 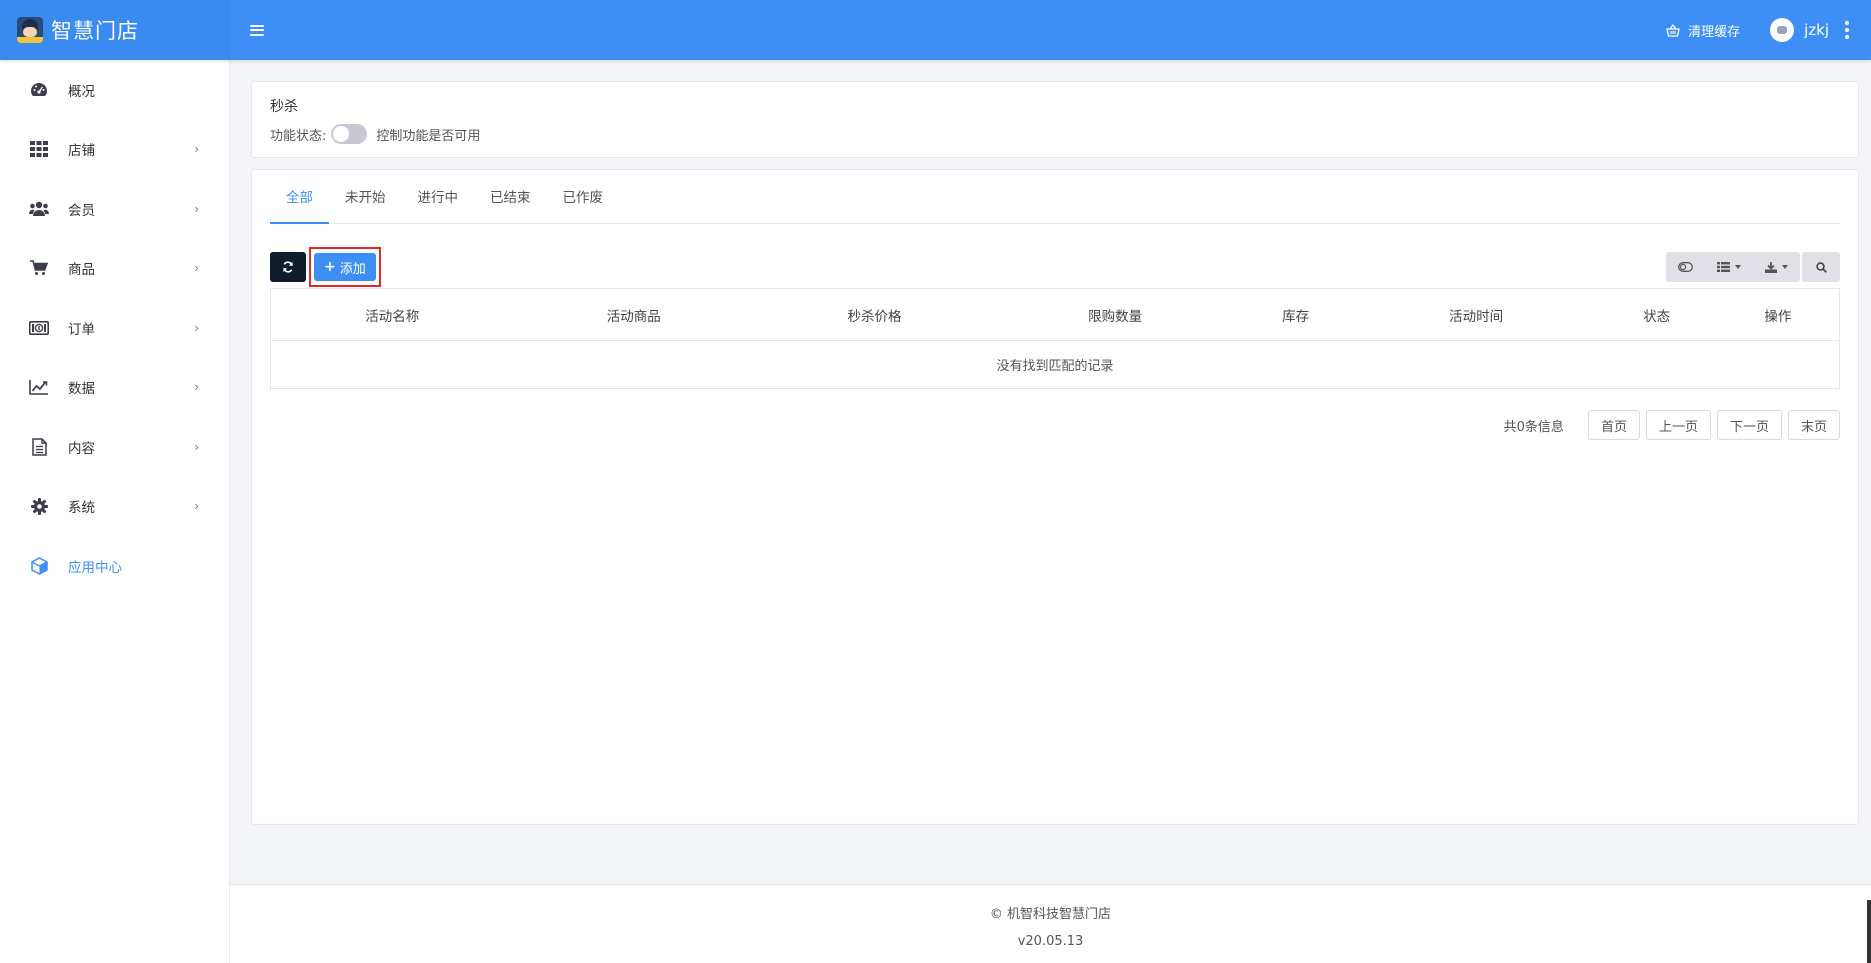 What do you see at coordinates (95, 567) in the screenshot?
I see `sidebar-item-label: 应用中心` at bounding box center [95, 567].